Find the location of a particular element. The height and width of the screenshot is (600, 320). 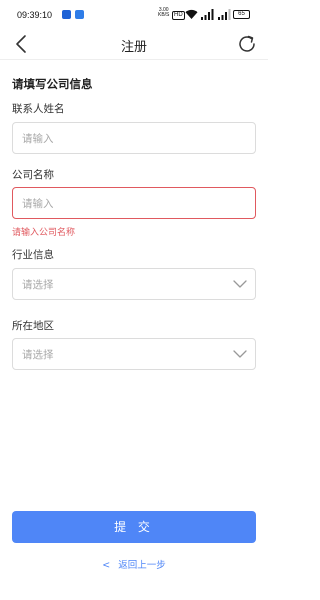

company-name-placeholder: 请输入 is located at coordinates (38, 204).